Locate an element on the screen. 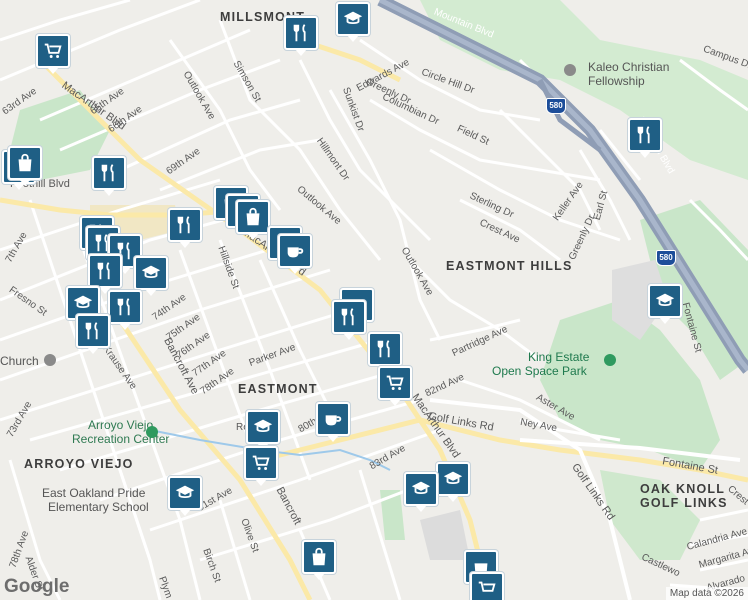 This screenshot has width=748, height=600. recreation-icon is located at coordinates (152, 432).